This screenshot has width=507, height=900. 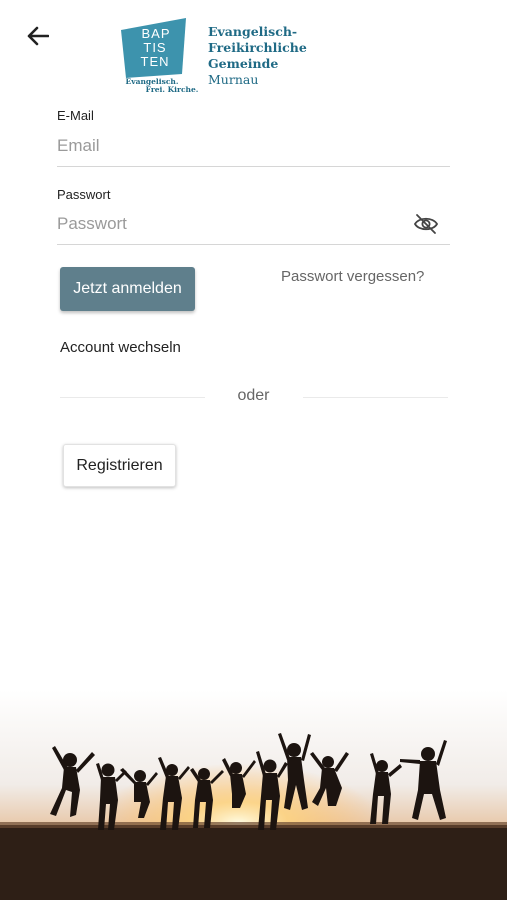 What do you see at coordinates (84, 194) in the screenshot?
I see `password-label: Passwort` at bounding box center [84, 194].